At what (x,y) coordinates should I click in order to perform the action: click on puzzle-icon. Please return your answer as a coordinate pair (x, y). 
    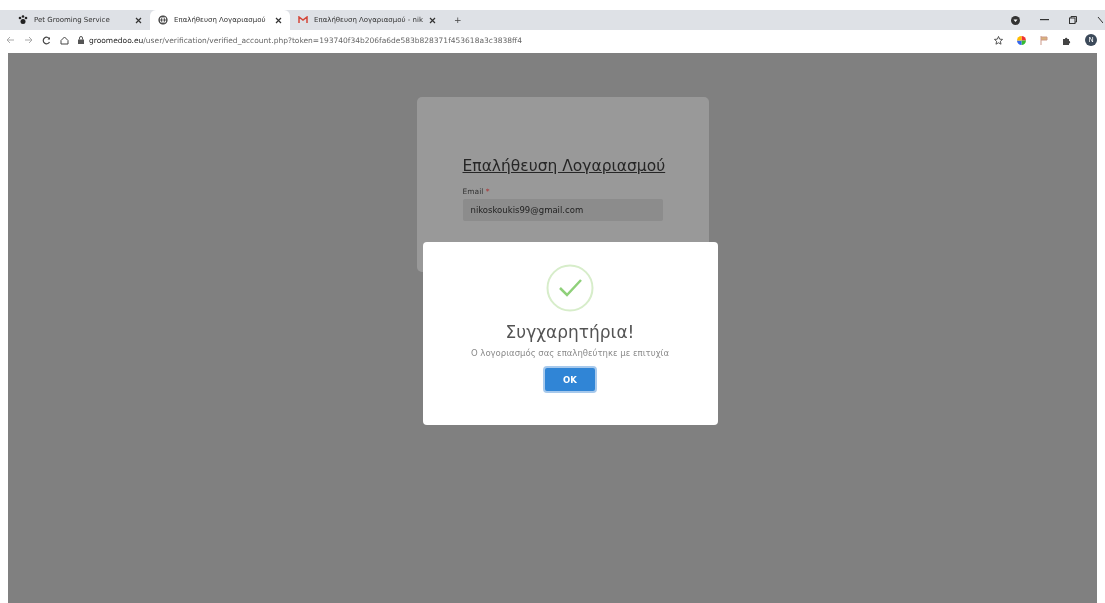
    Looking at the image, I should click on (1066, 40).